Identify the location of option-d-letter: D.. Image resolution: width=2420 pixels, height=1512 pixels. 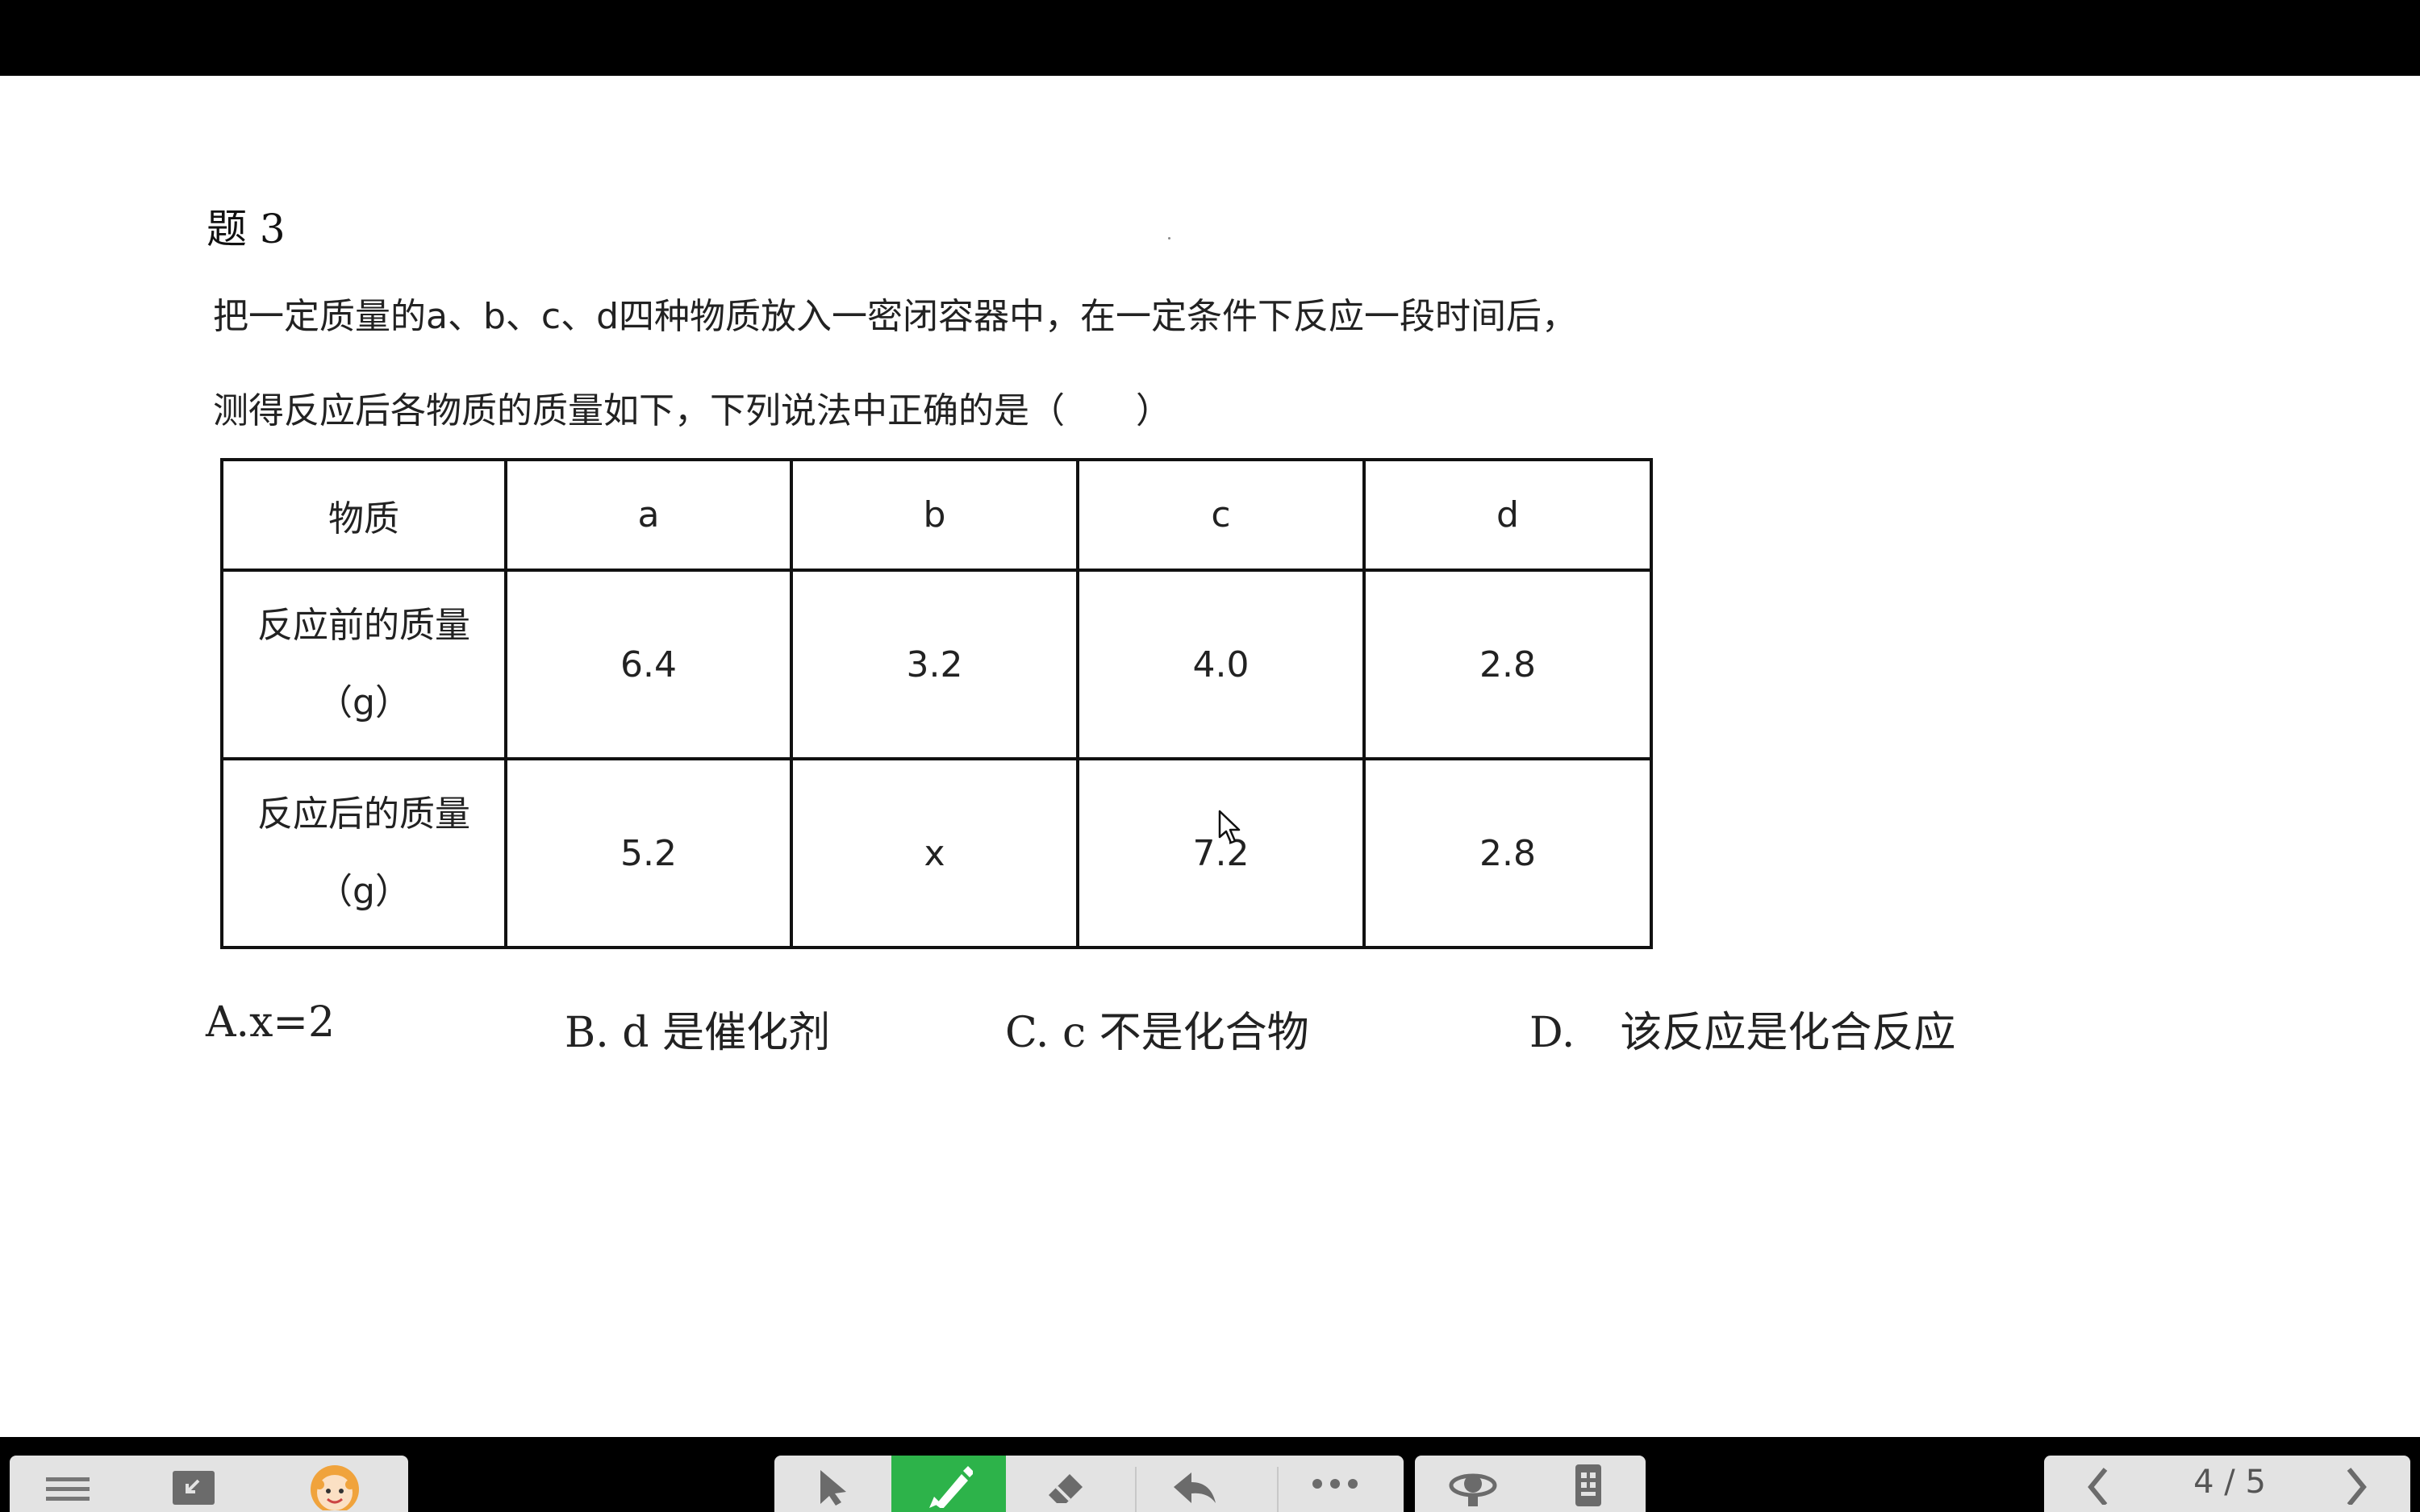
(1552, 1033).